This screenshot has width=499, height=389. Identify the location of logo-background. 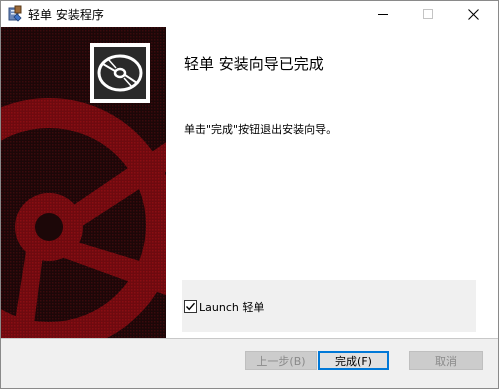
(120, 73).